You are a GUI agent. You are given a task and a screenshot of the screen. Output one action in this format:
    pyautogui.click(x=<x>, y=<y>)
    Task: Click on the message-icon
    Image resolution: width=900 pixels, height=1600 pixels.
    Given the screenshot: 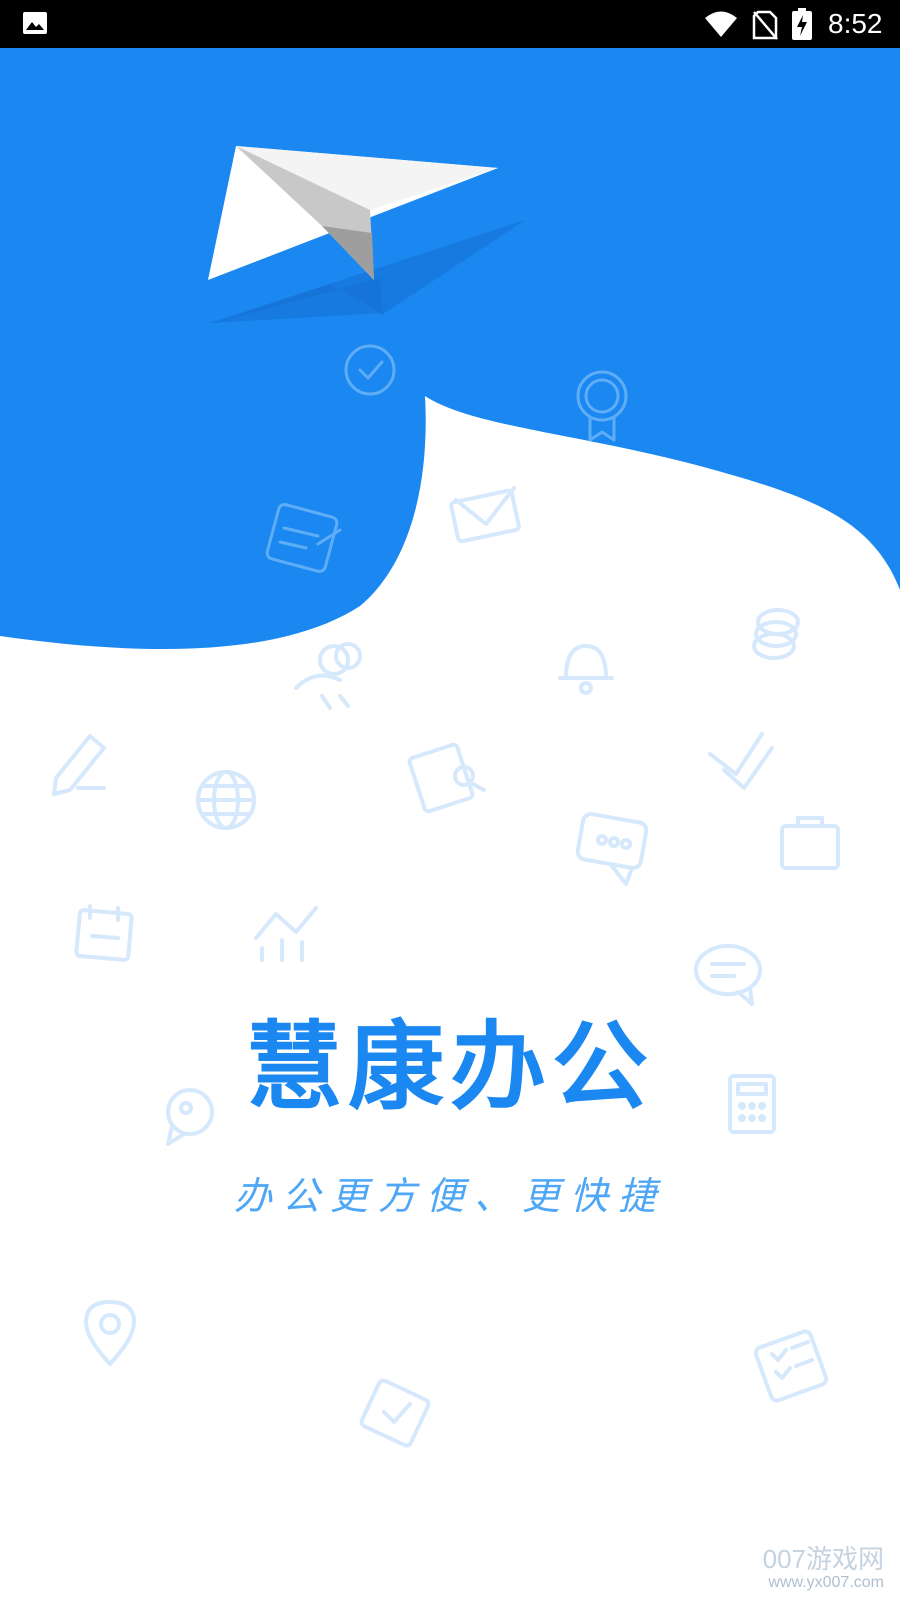 What is the action you would take?
    pyautogui.click(x=728, y=975)
    